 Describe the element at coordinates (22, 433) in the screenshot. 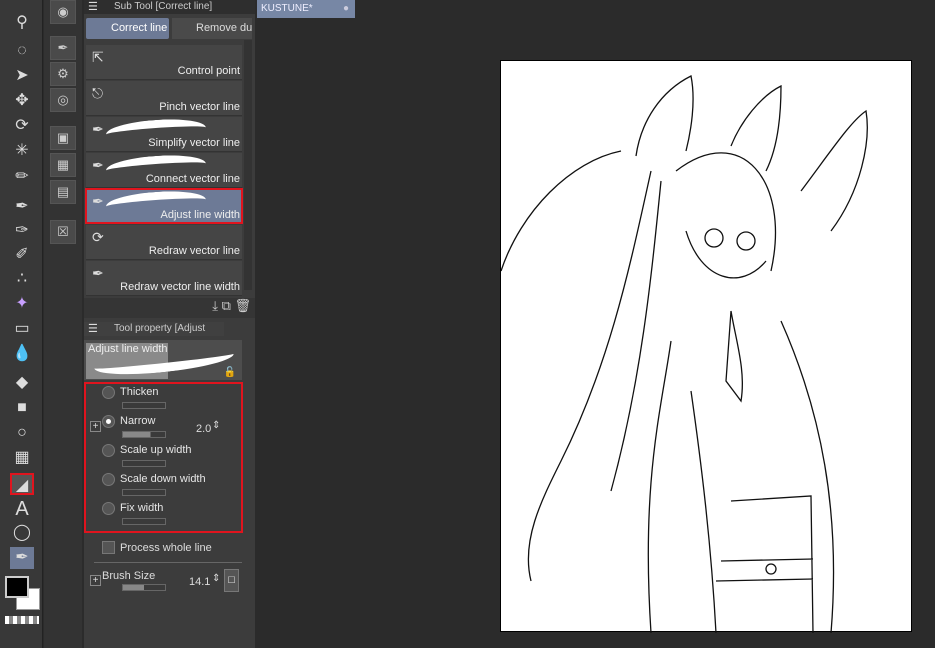

I see `figure-icon: ○` at that location.